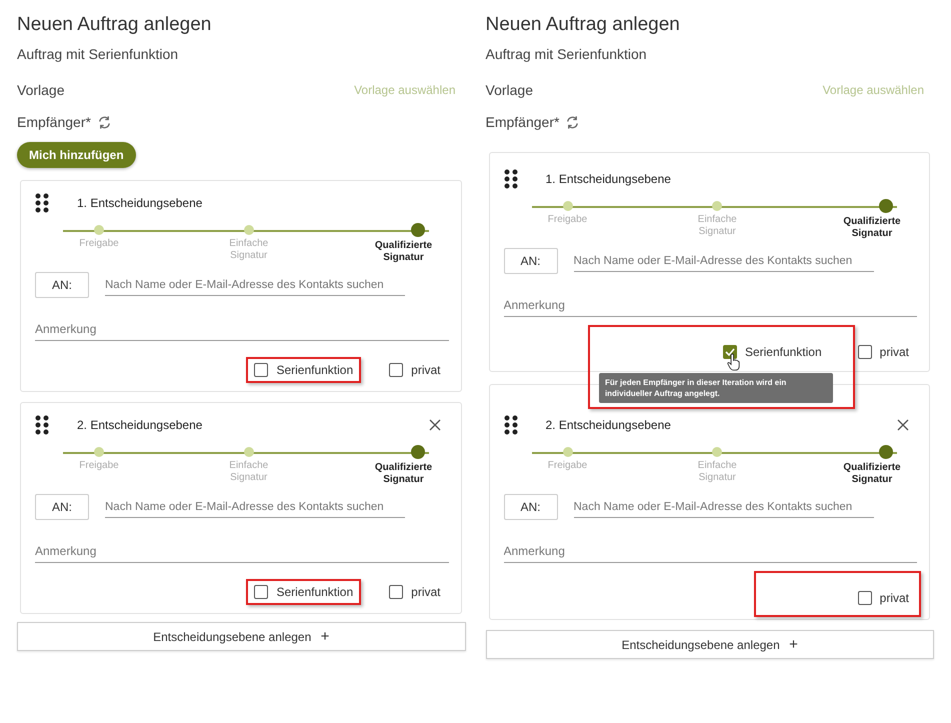  What do you see at coordinates (76, 155) in the screenshot?
I see `add-me-button: Mich hinzufügen` at bounding box center [76, 155].